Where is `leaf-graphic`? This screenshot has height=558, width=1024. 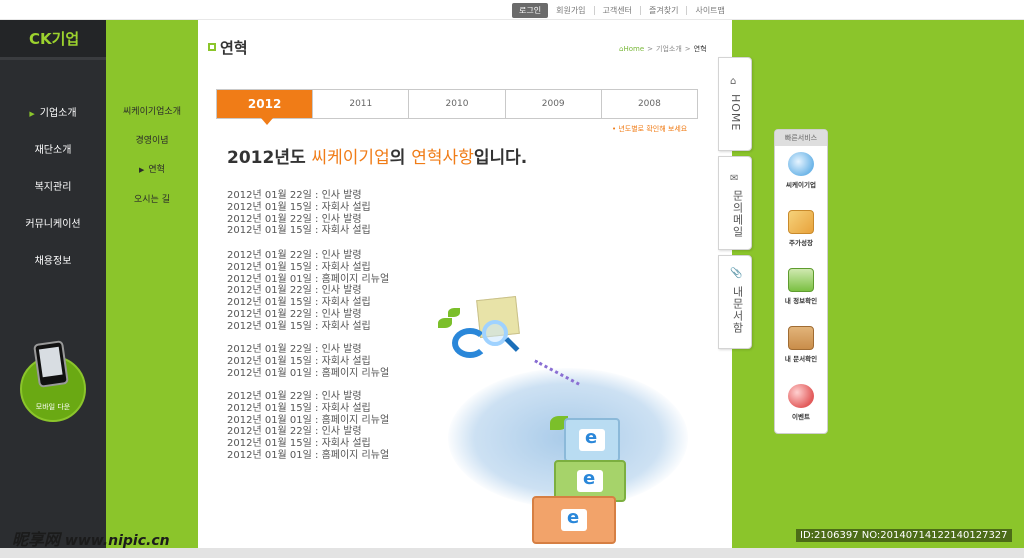
leaf-graphic is located at coordinates (454, 312).